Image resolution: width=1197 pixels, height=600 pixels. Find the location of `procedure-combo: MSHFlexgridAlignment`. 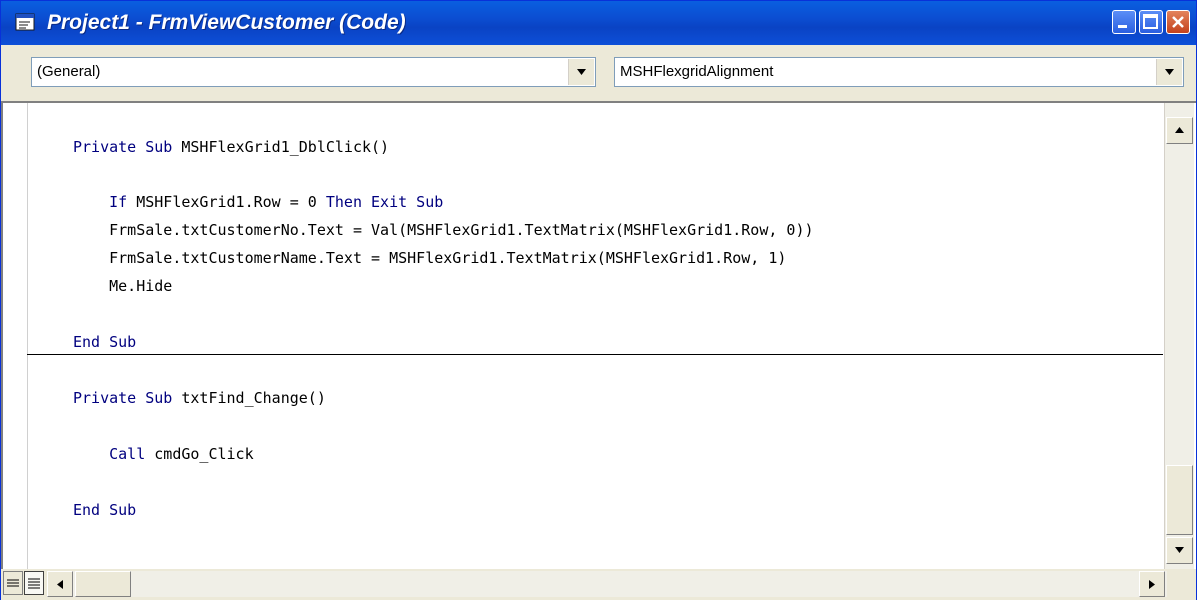

procedure-combo: MSHFlexgridAlignment is located at coordinates (899, 72).